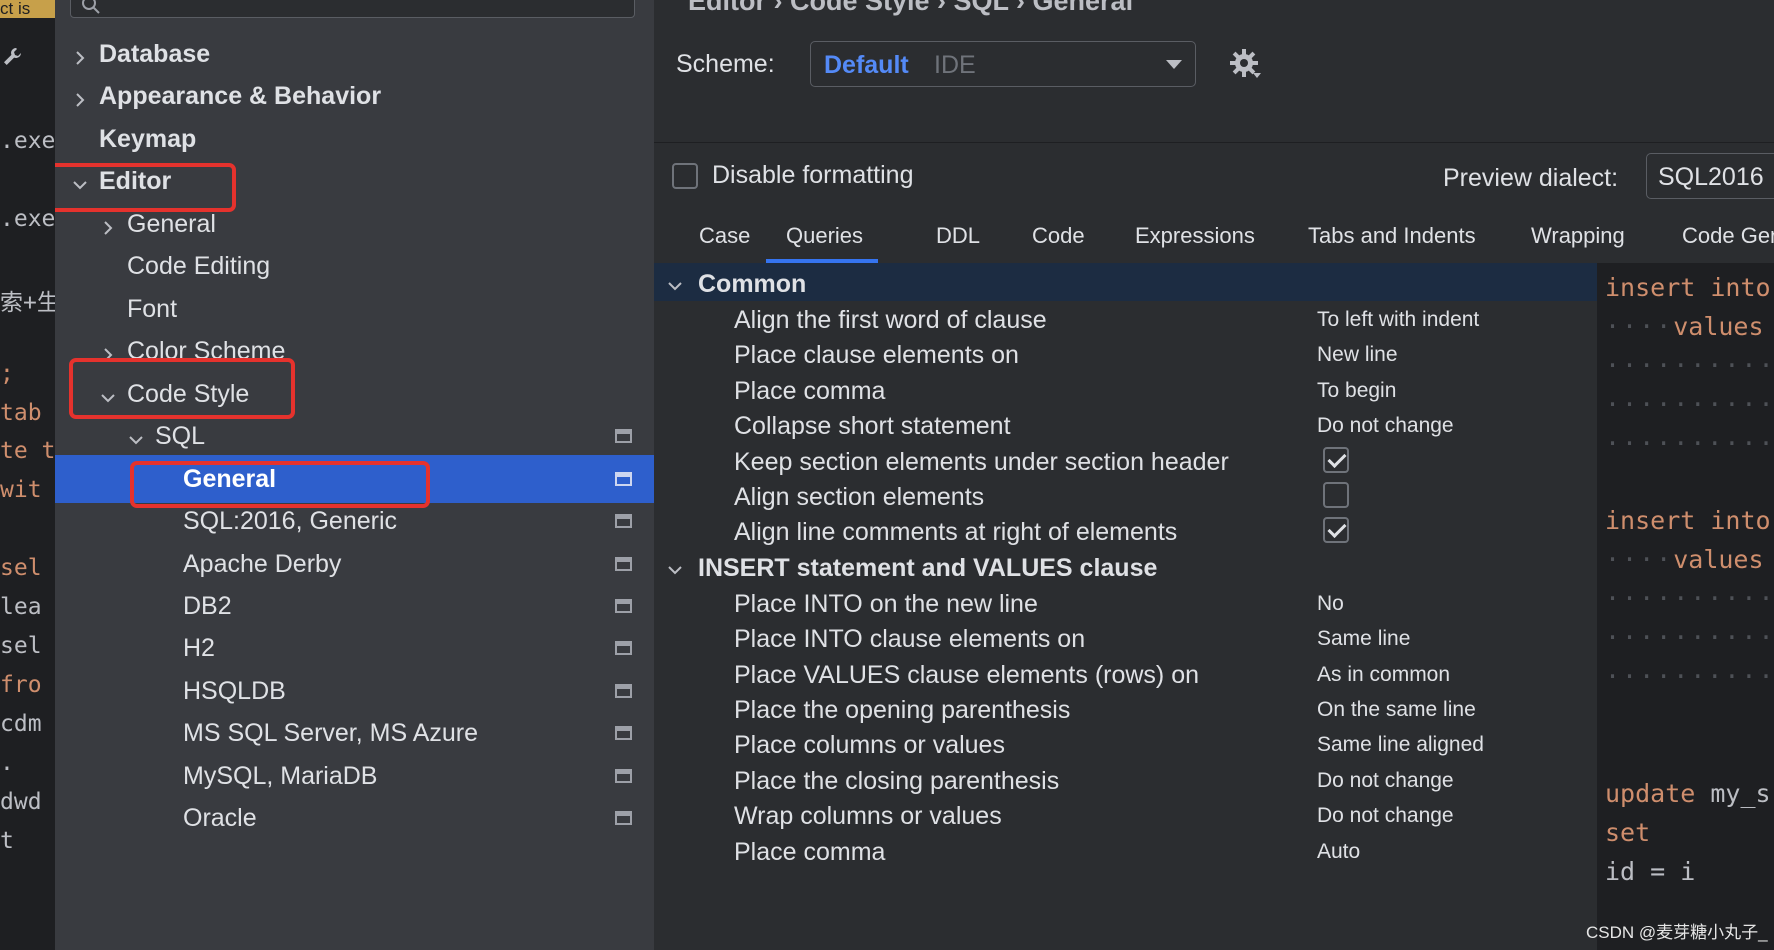  I want to click on option-value-dropdown: Same line aligned, so click(1400, 745).